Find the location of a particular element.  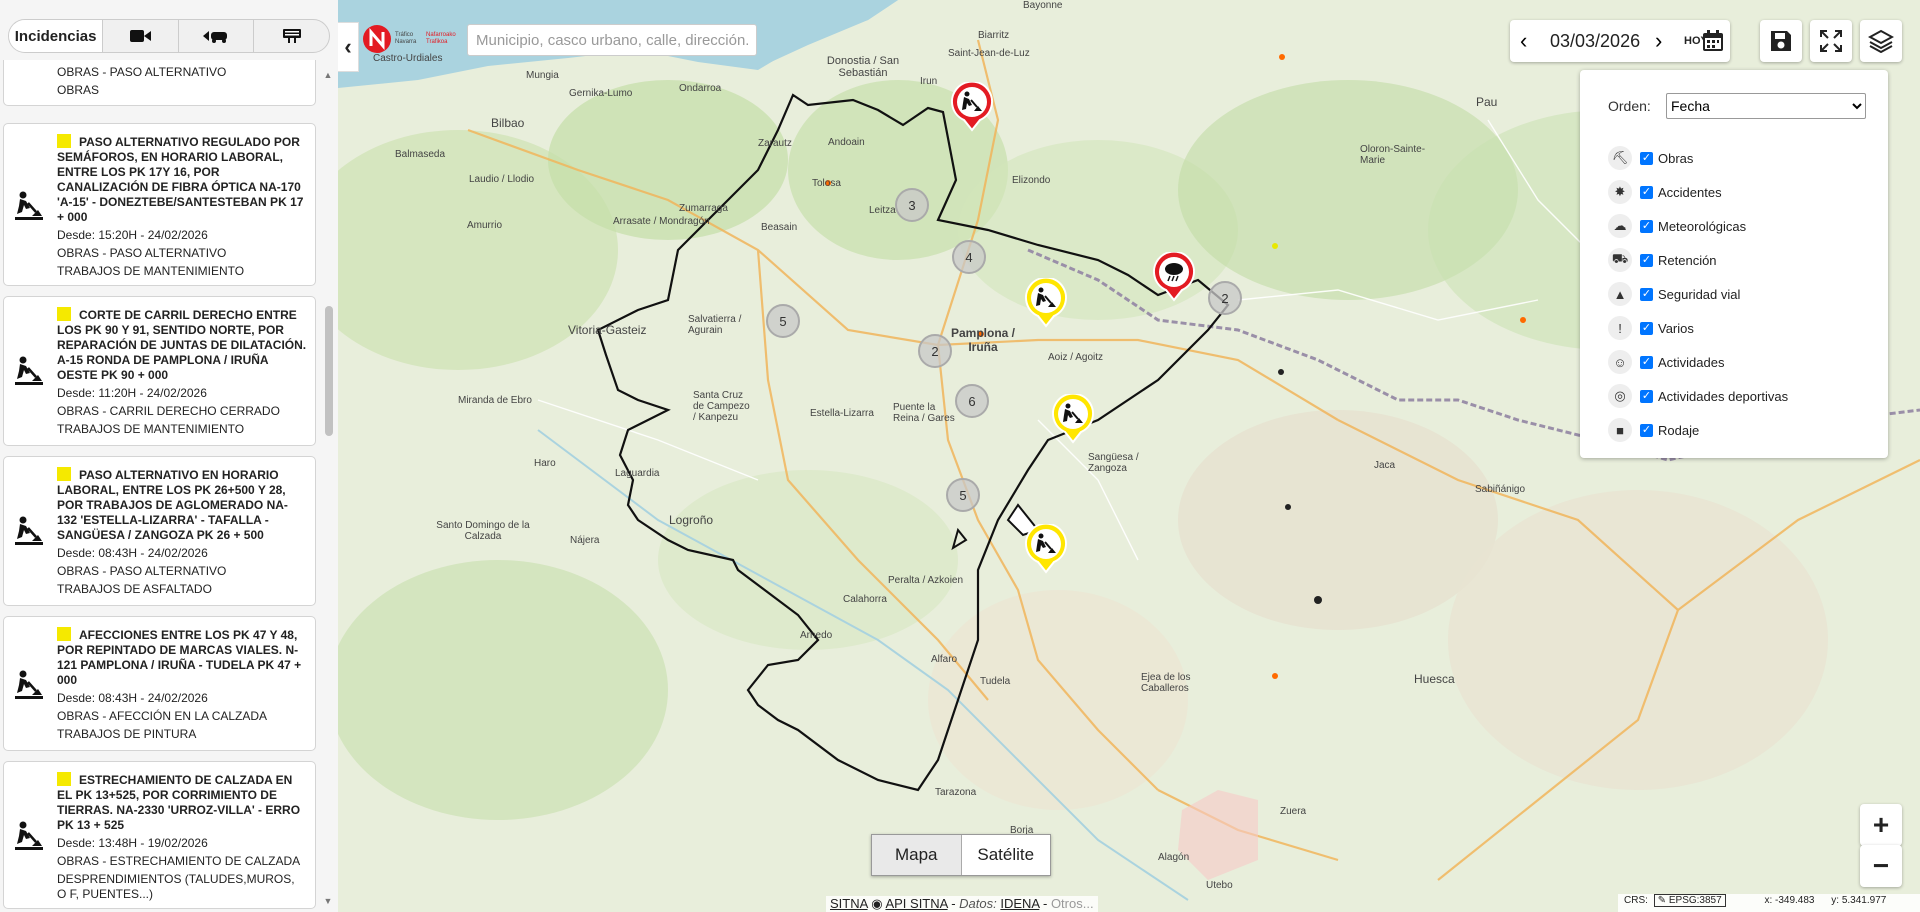

scroll-down-icon: ▼ is located at coordinates (328, 901).